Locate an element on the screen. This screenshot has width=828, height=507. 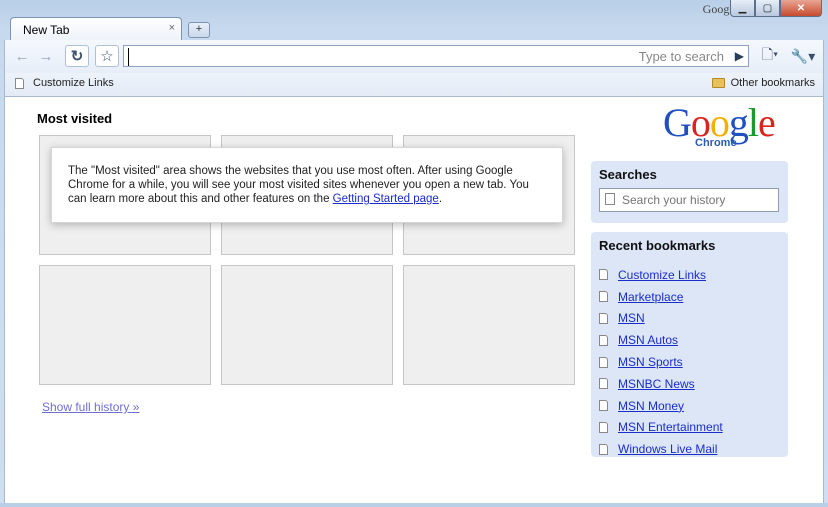
list-item: MSN Autos is located at coordinates (661, 340).